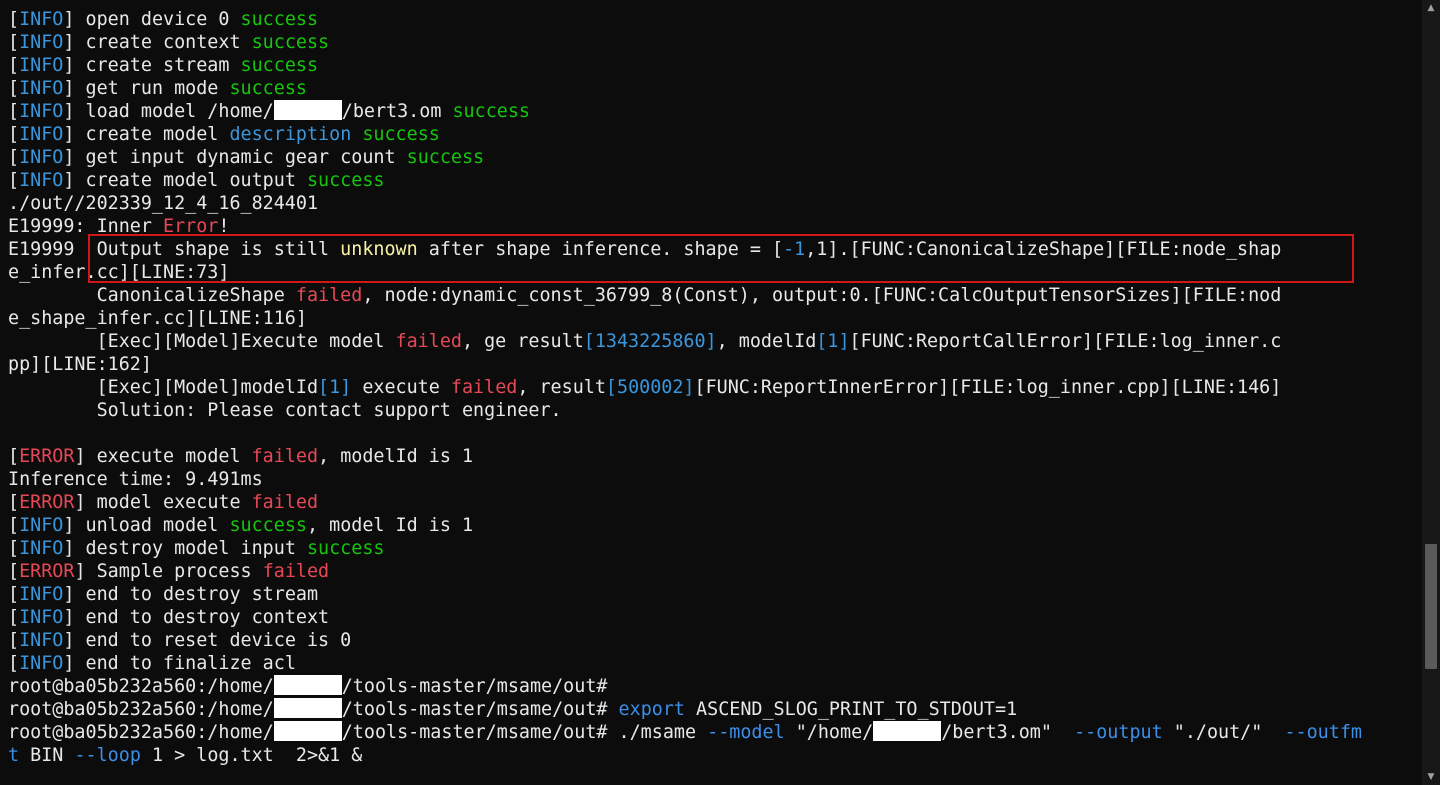 Image resolution: width=1440 pixels, height=785 pixels. What do you see at coordinates (146, 134) in the screenshot?
I see `terminal-text: ] create model` at bounding box center [146, 134].